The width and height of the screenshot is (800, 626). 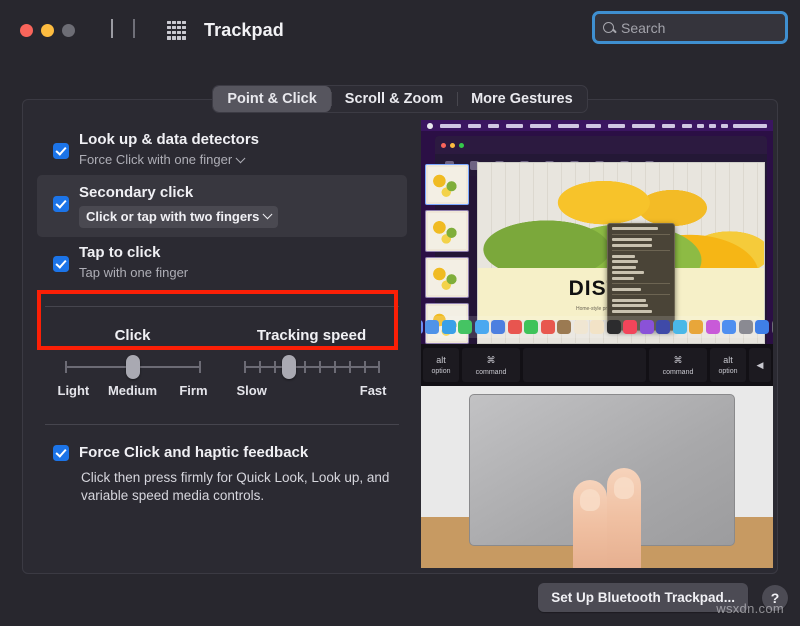 What do you see at coordinates (724, 125) in the screenshot?
I see `control-center-icon` at bounding box center [724, 125].